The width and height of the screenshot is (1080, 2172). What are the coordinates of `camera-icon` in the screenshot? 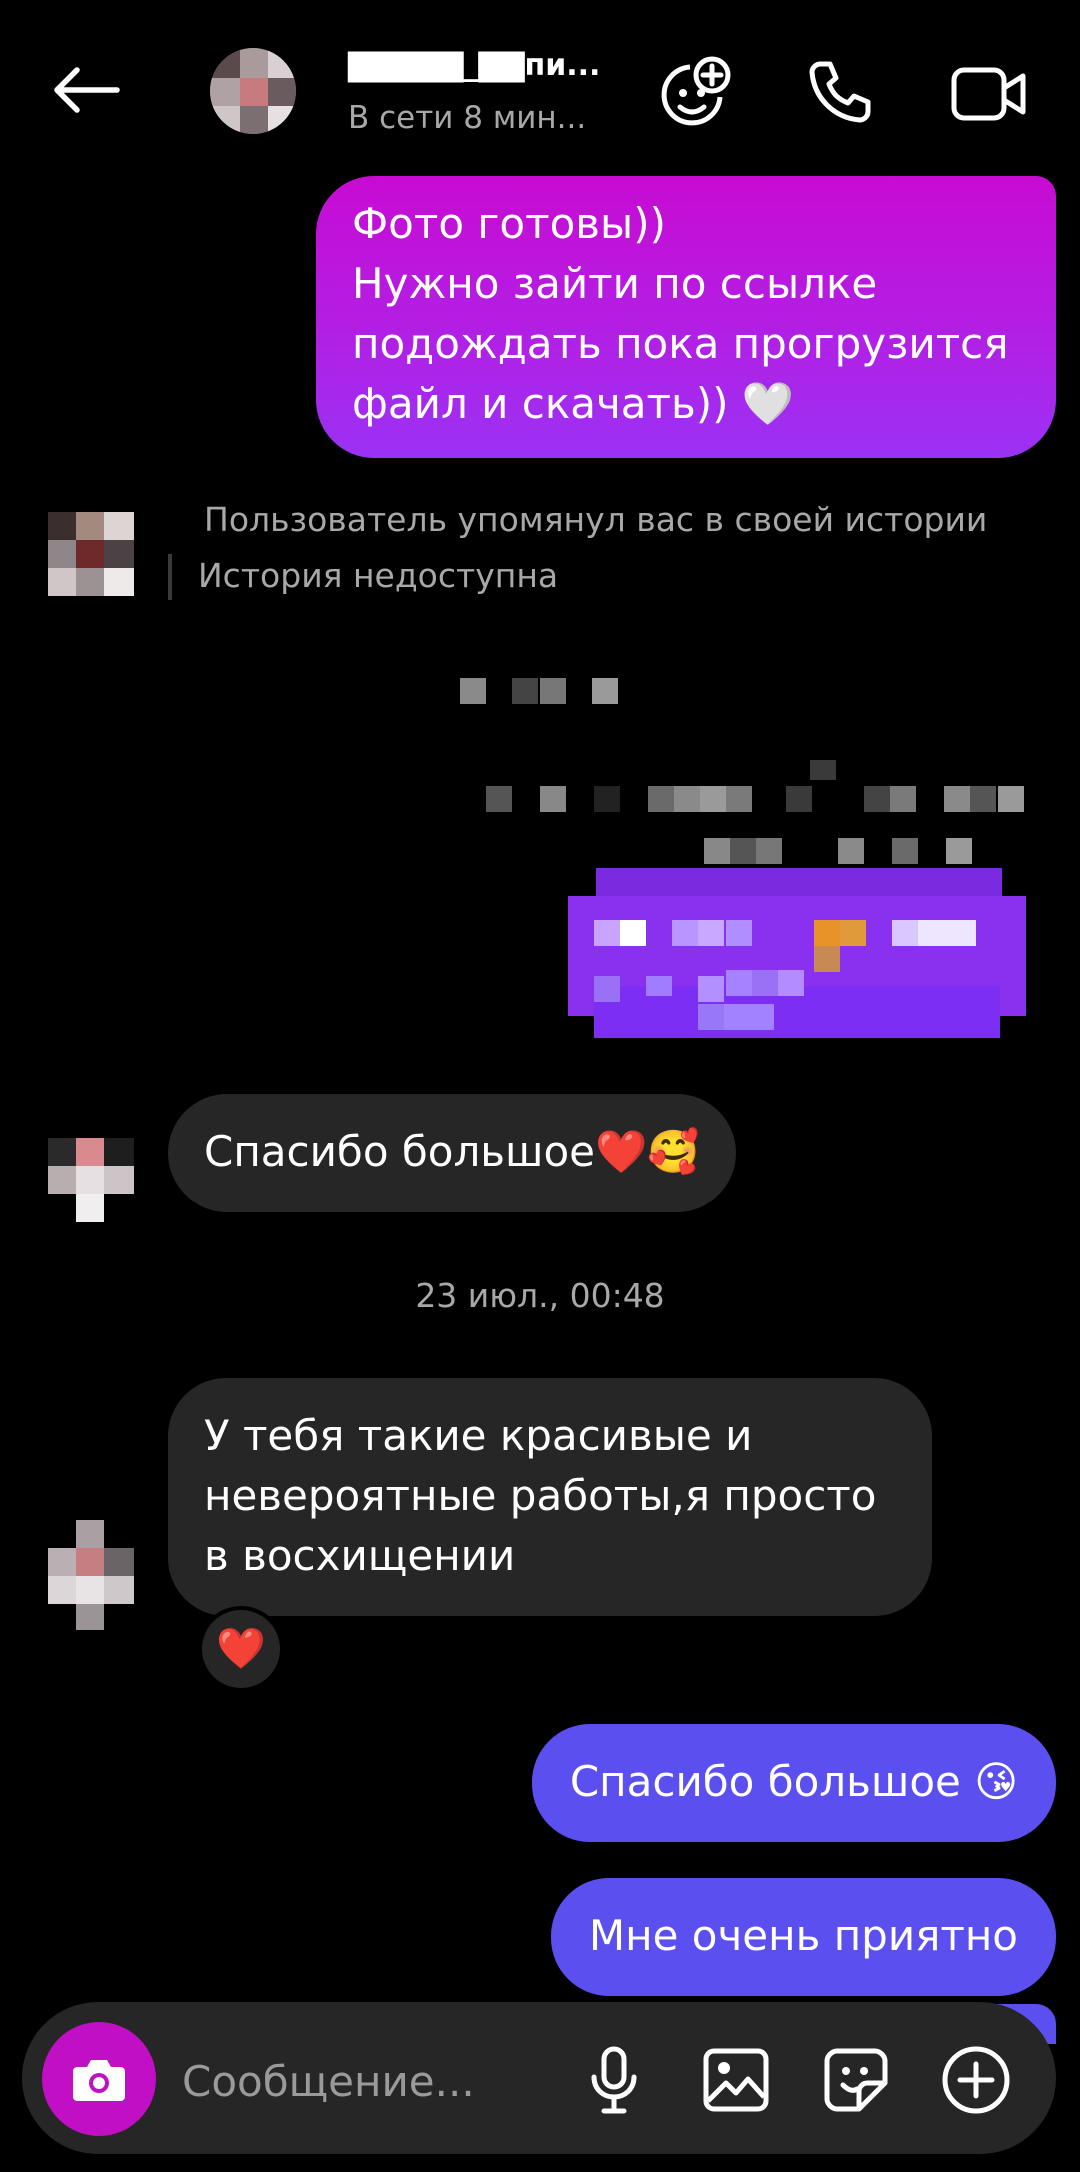 It's located at (99, 2080).